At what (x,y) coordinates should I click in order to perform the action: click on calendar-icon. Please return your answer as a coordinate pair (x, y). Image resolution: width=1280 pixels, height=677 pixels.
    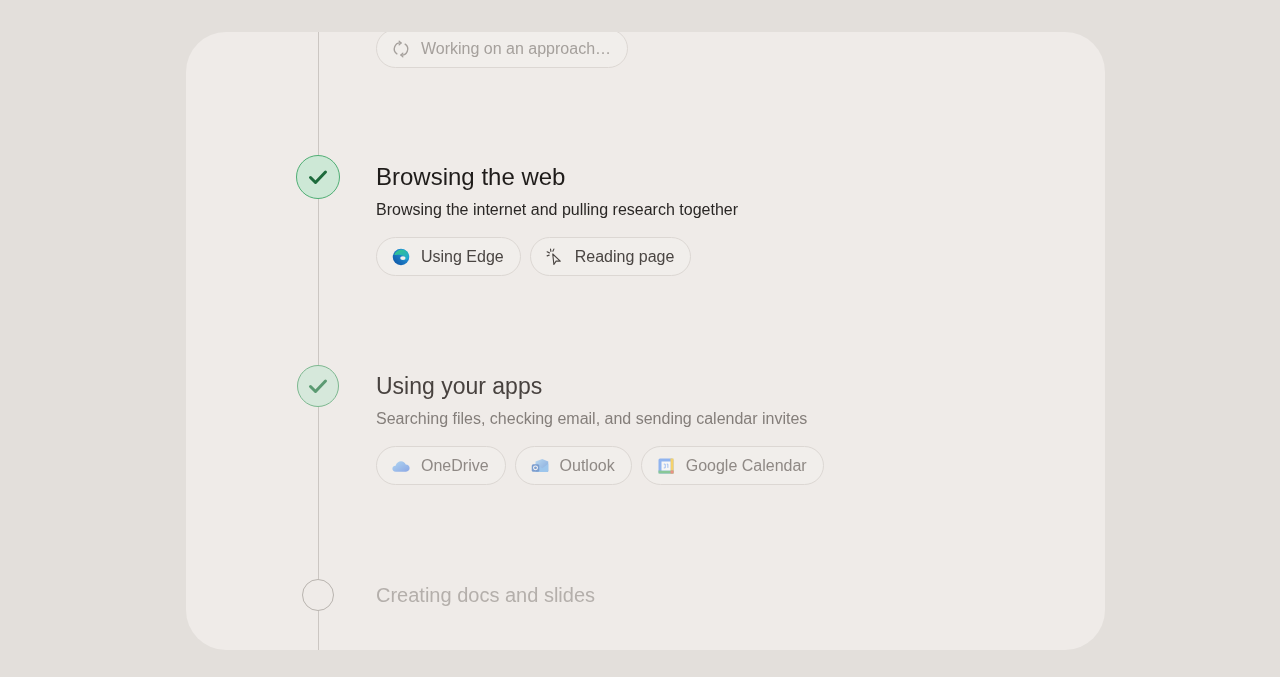
    Looking at the image, I should click on (665, 465).